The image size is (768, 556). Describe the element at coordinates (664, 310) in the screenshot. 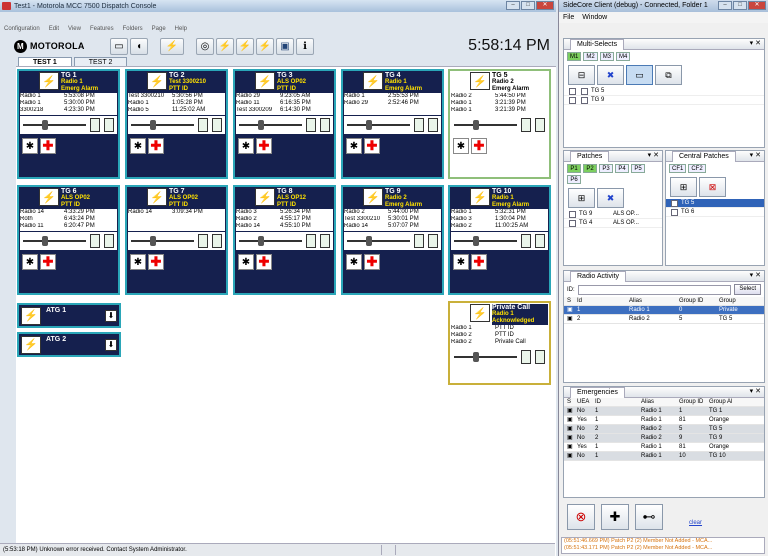

I see `table-row: ▣ 1 Radio 1 0 Private` at that location.